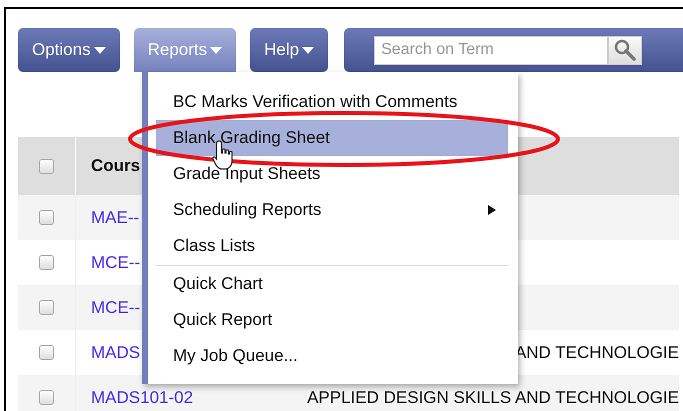 This screenshot has height=411, width=683. I want to click on course-link: MADS, so click(108, 352).